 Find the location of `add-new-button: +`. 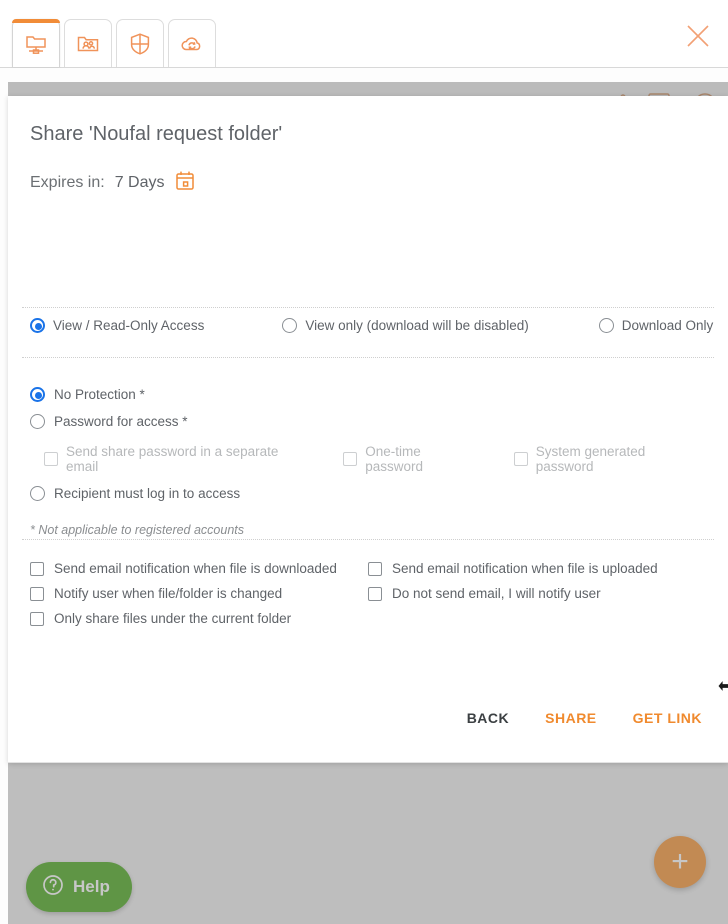

add-new-button: + is located at coordinates (680, 862).